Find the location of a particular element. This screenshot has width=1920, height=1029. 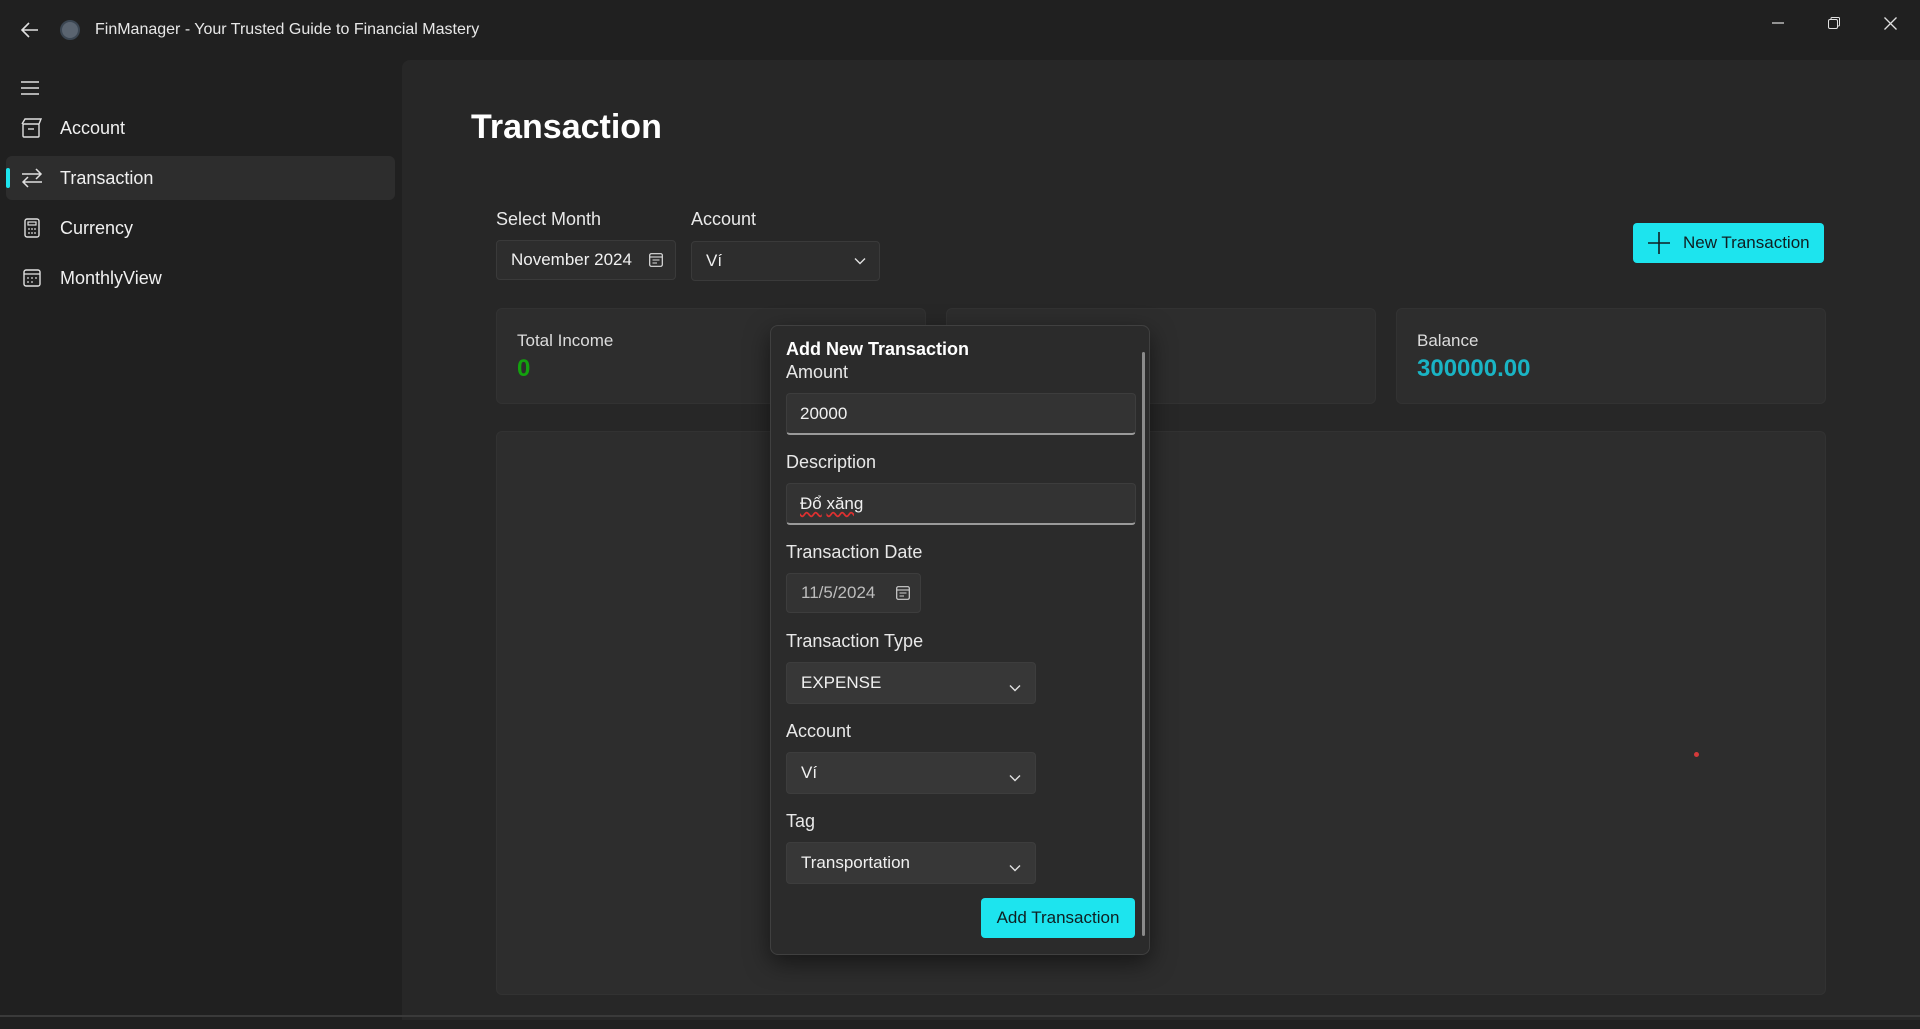

description-label: Description is located at coordinates (831, 462).